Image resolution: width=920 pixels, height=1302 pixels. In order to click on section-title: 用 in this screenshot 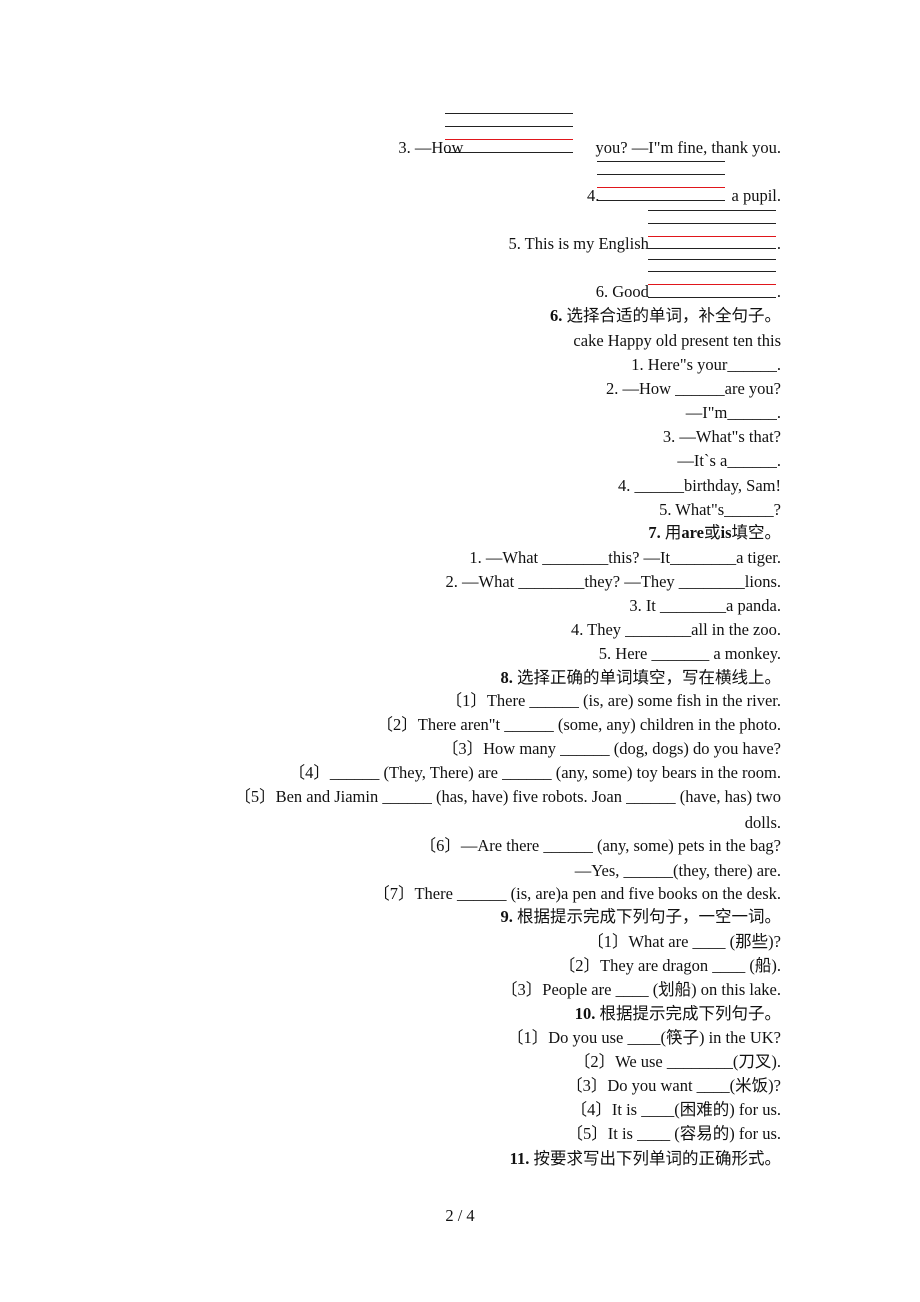, I will do `click(671, 532)`.